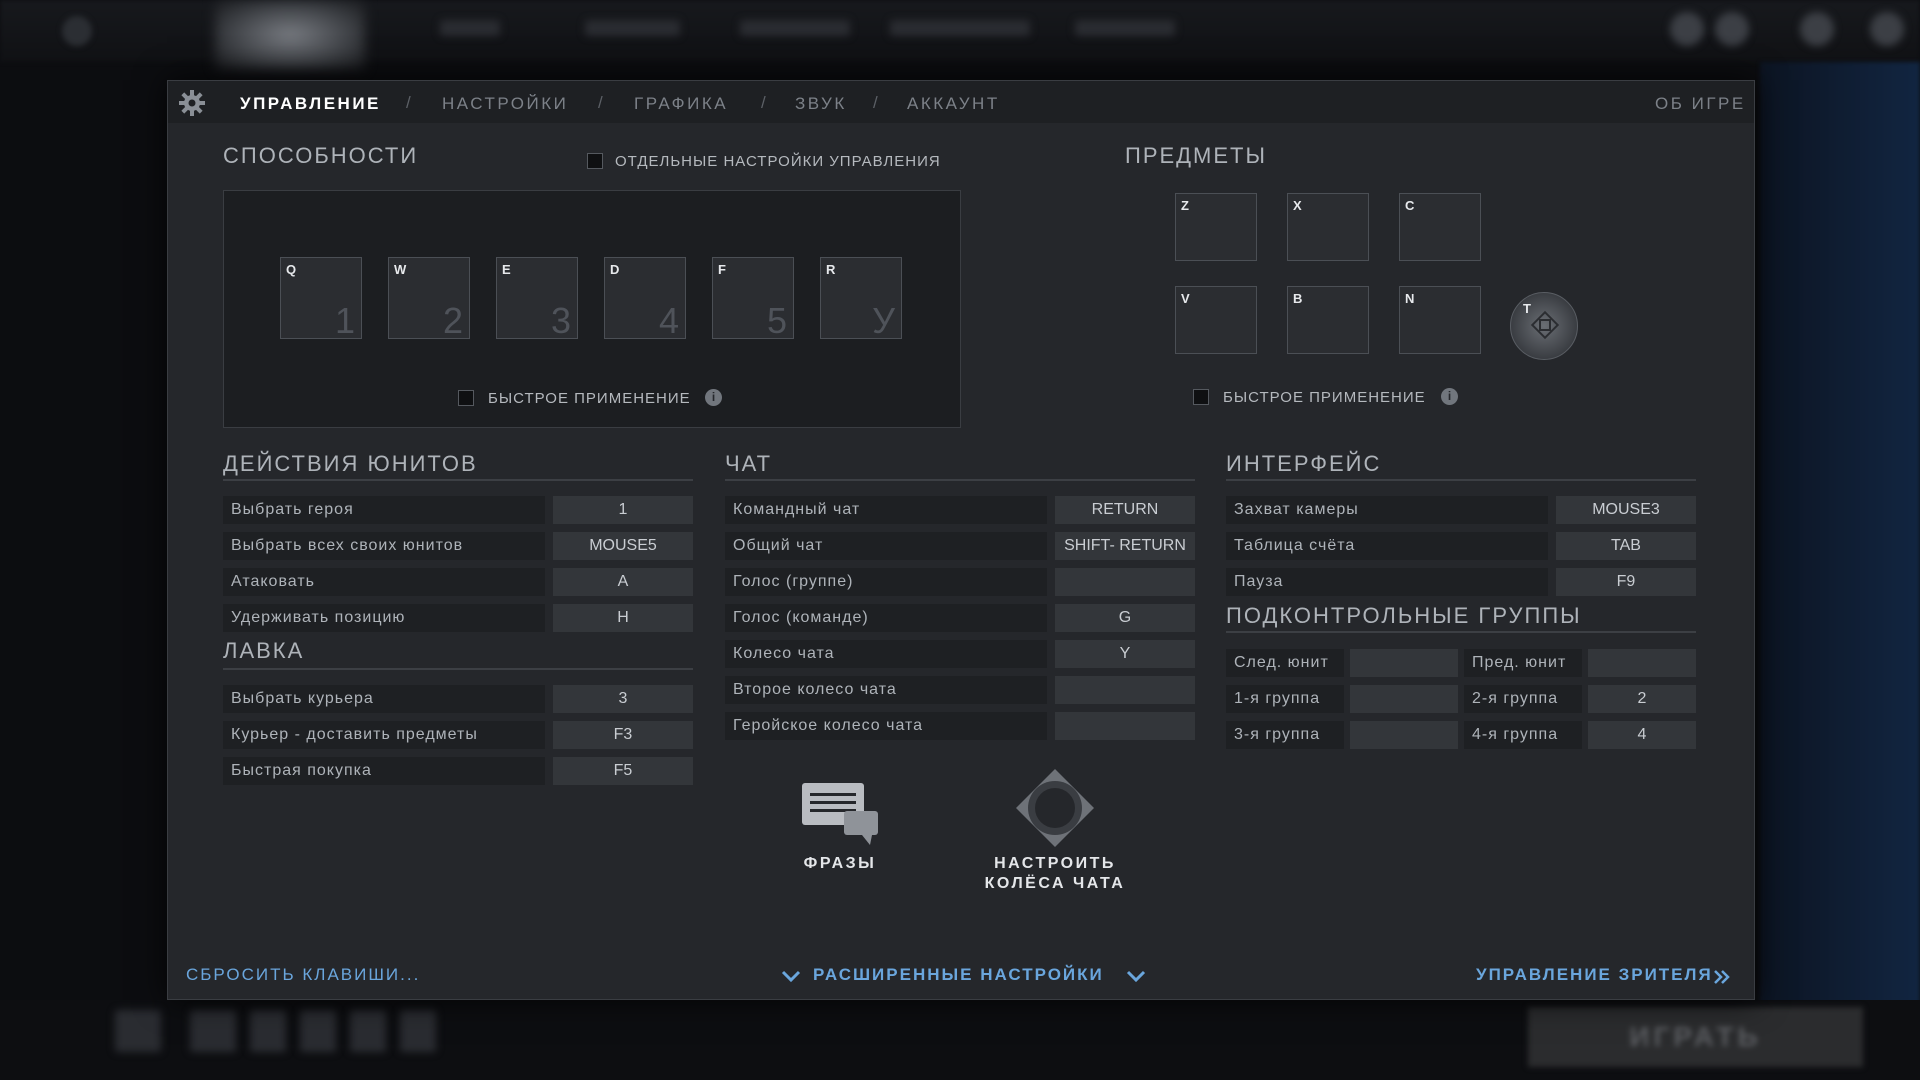 The height and width of the screenshot is (1080, 1920). Describe the element at coordinates (1410, 205) in the screenshot. I see `hotkey-label: C` at that location.